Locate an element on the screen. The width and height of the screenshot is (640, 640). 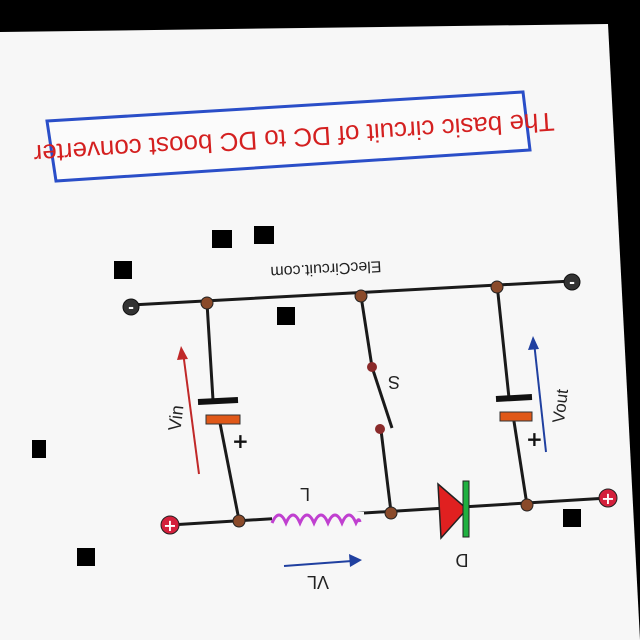
terminal-plus-right: + is located at coordinates (608, 498).